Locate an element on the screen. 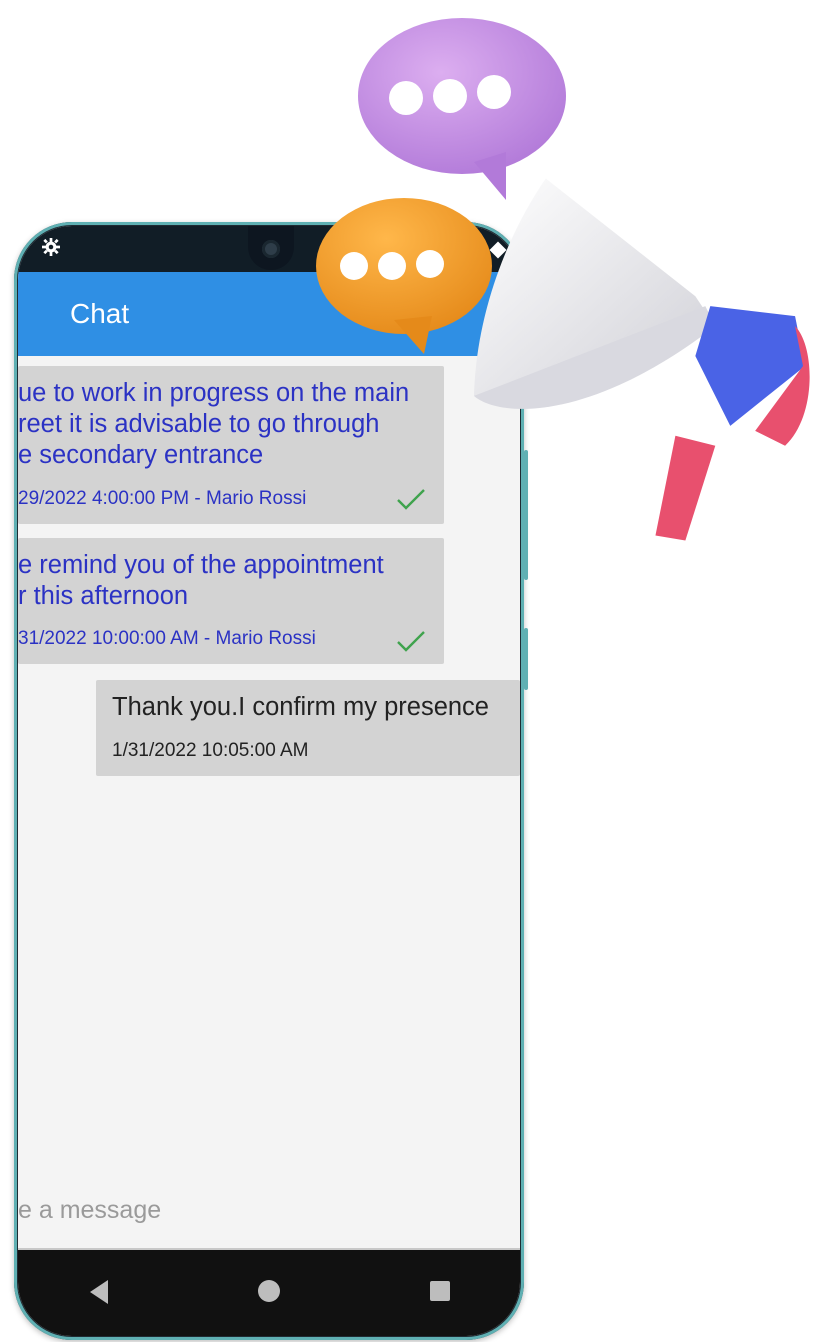  recent-apps-icon is located at coordinates (440, 1291).